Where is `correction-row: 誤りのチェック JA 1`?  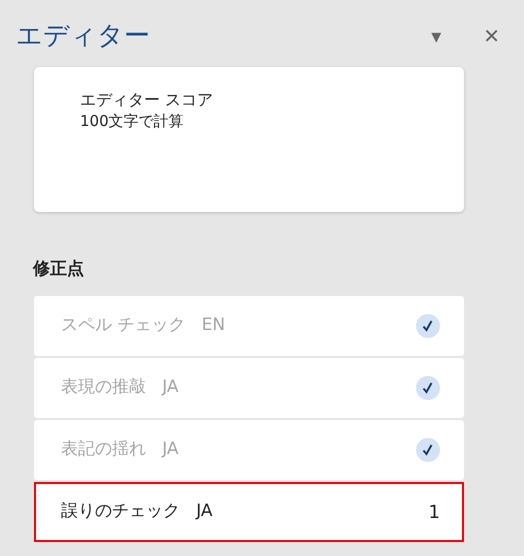
correction-row: 誤りのチェック JA 1 is located at coordinates (249, 512).